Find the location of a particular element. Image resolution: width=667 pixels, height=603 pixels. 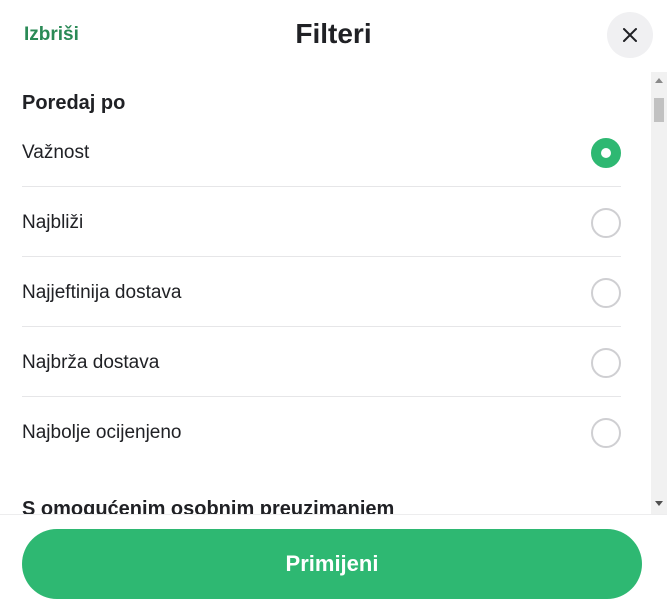

sort-option-label: Najbliži is located at coordinates (53, 222).